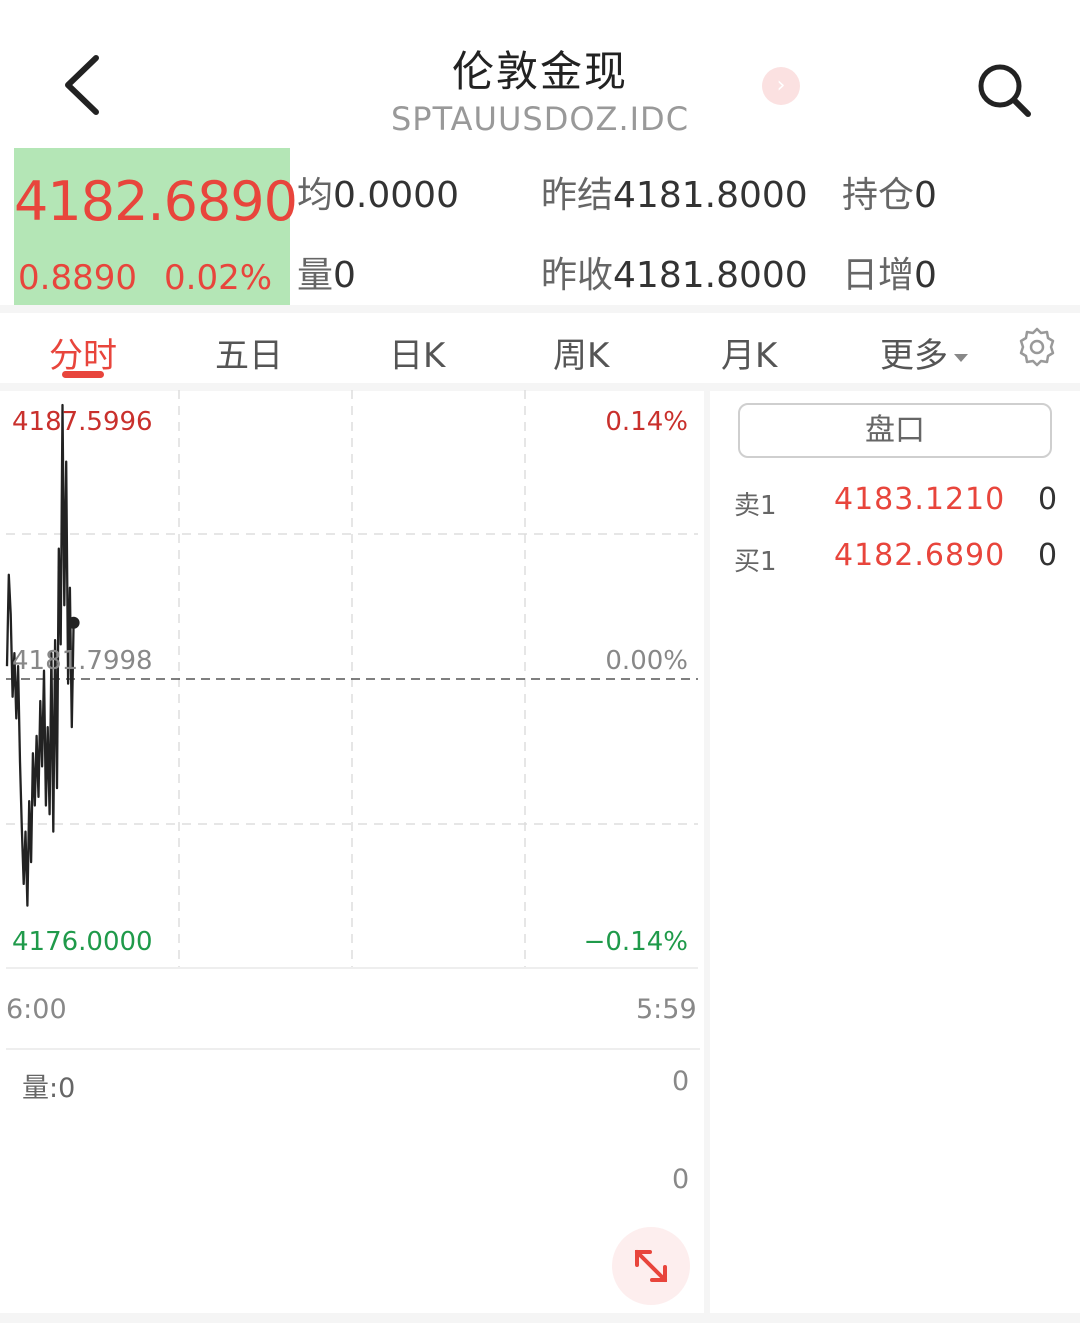 This screenshot has height=1323, width=1080. I want to click on stat-prev-settle: 昨结4181.8000, so click(674, 192).